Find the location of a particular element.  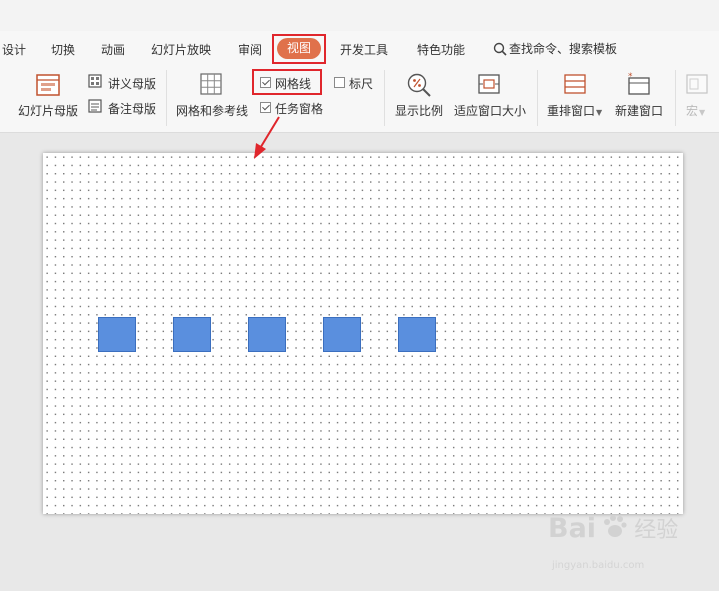

task-pane-checkbox is located at coordinates (265, 107).